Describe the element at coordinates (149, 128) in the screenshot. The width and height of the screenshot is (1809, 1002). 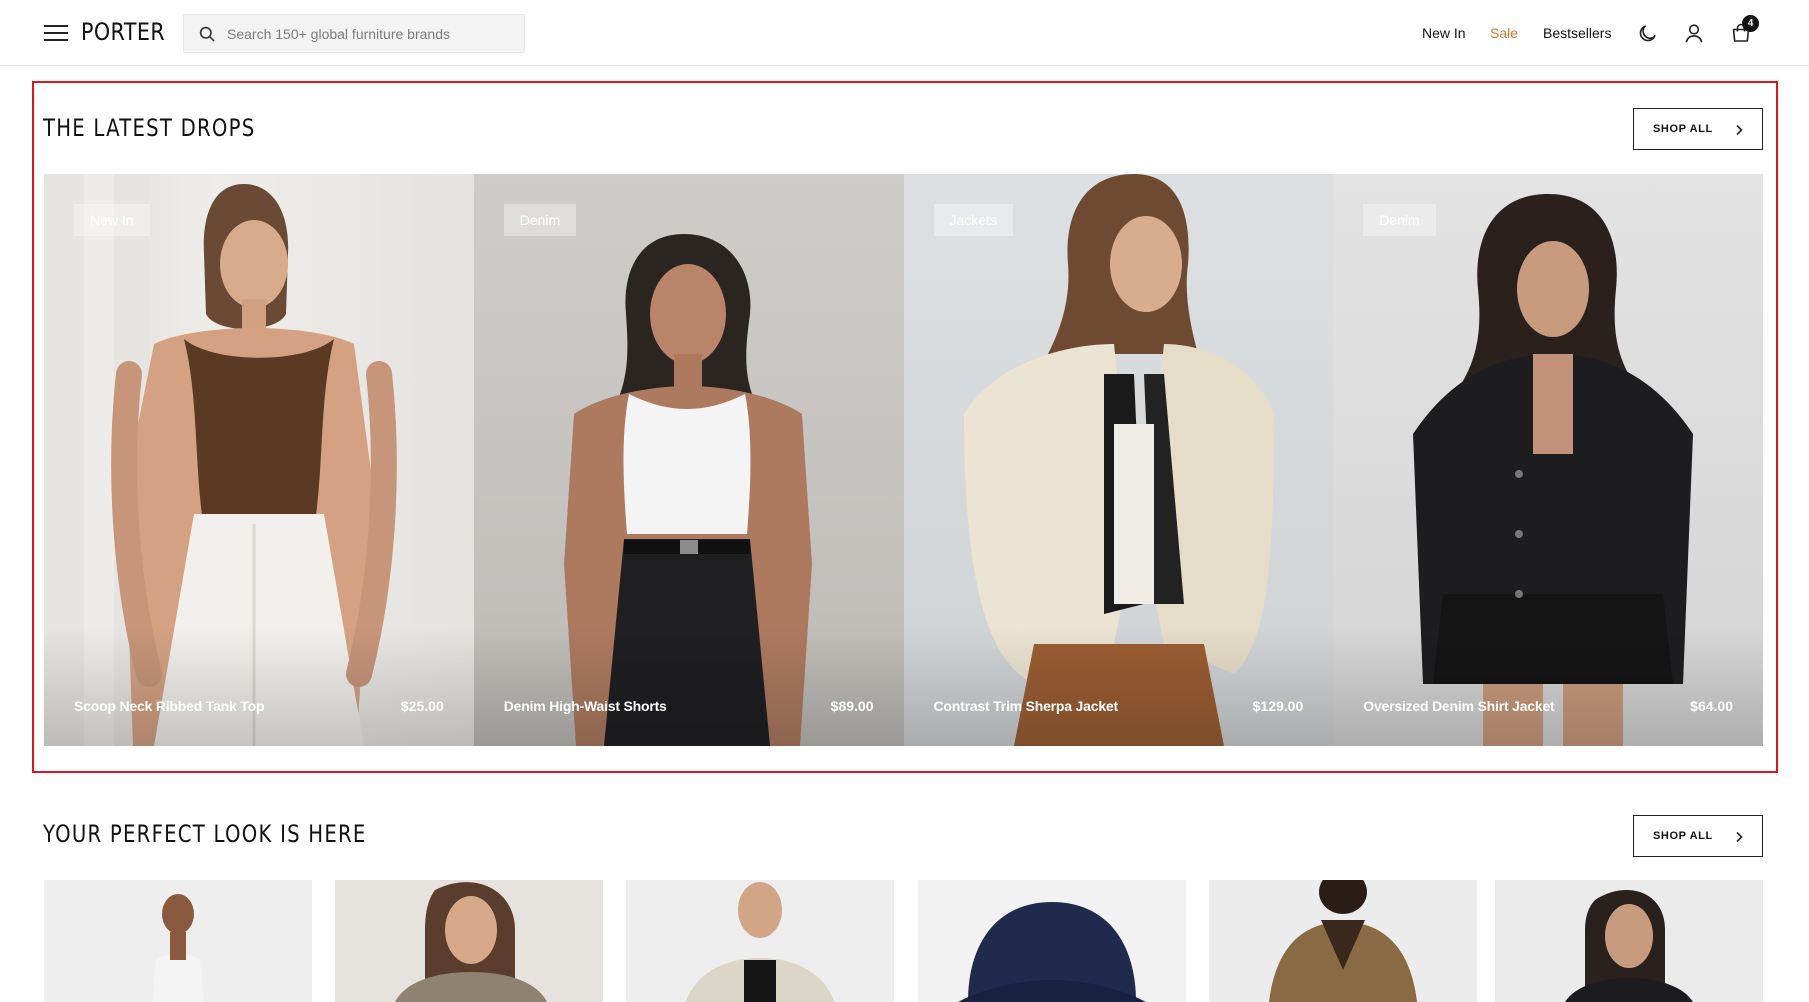
I see `latest-drops-title: THE LATEST DROPS` at that location.